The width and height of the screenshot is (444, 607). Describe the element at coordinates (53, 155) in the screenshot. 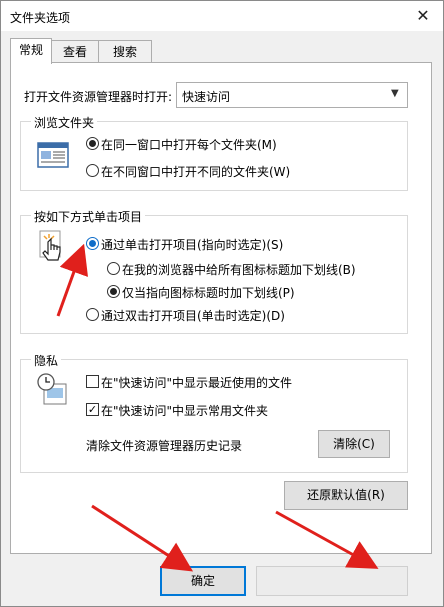

I see `folder-windows-icon` at that location.